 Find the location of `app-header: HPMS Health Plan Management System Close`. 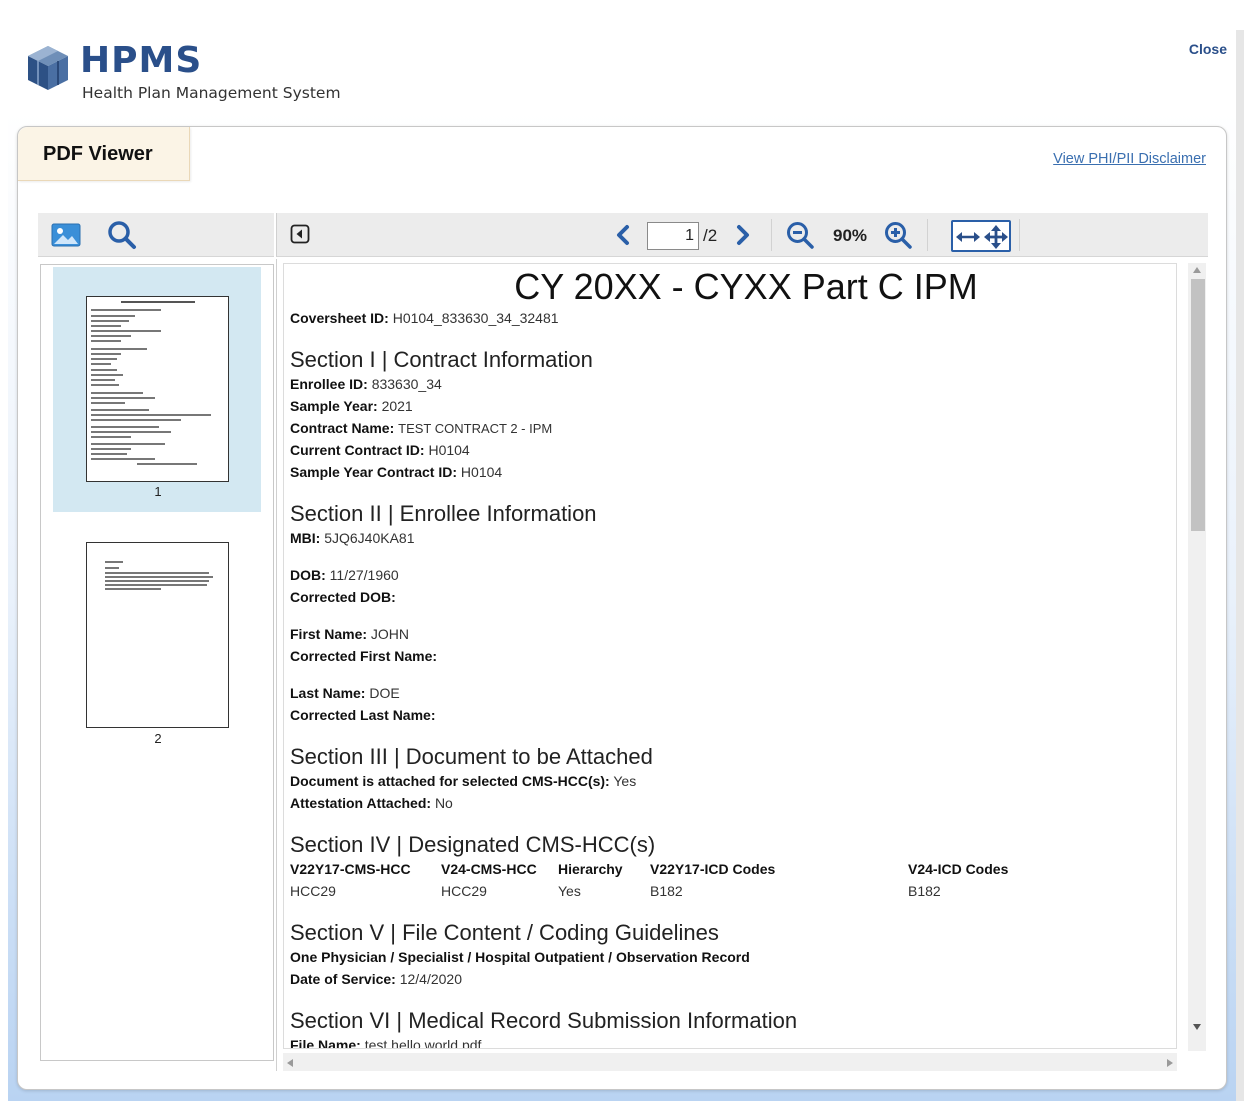

app-header: HPMS Health Plan Management System Close is located at coordinates (622, 60).